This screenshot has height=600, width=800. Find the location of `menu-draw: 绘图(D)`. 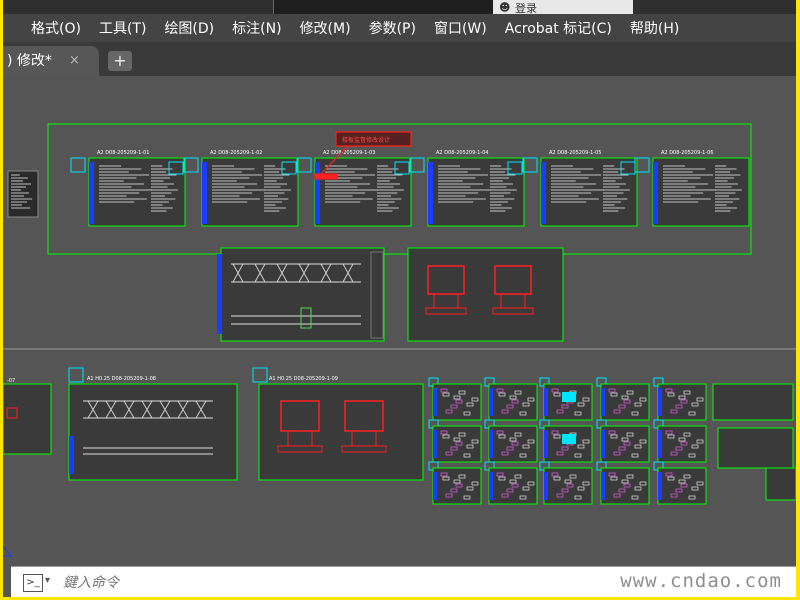

menu-draw: 绘图(D) is located at coordinates (189, 28).